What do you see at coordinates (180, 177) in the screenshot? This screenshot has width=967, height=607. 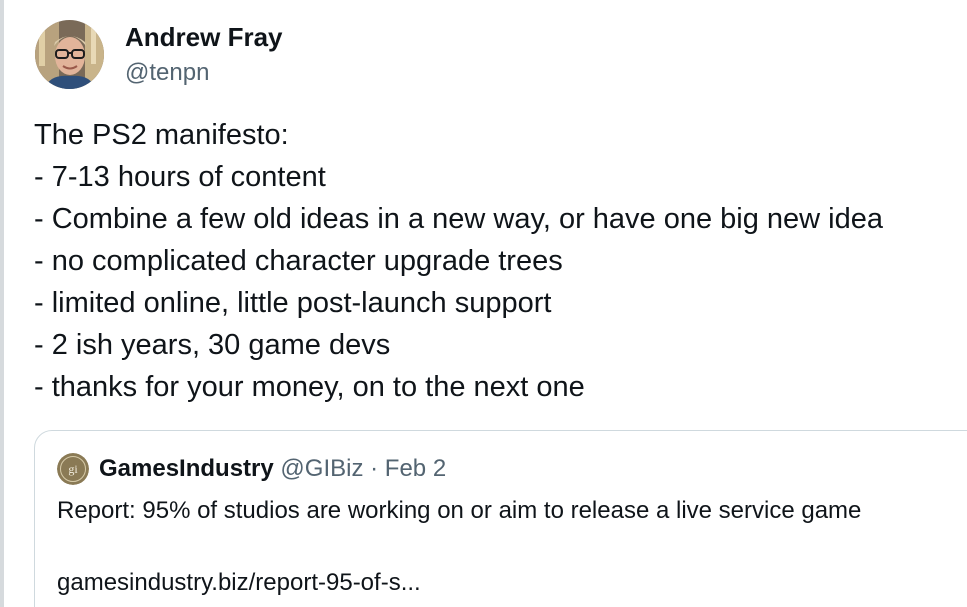 I see `tweet-line: - 7-13 hours of content` at bounding box center [180, 177].